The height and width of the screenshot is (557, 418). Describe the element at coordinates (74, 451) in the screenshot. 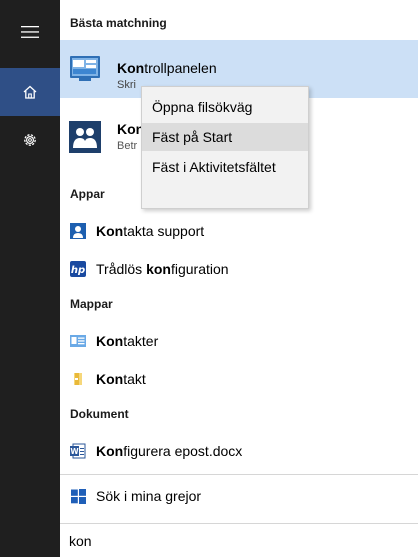

I see `svg-text: W` at that location.